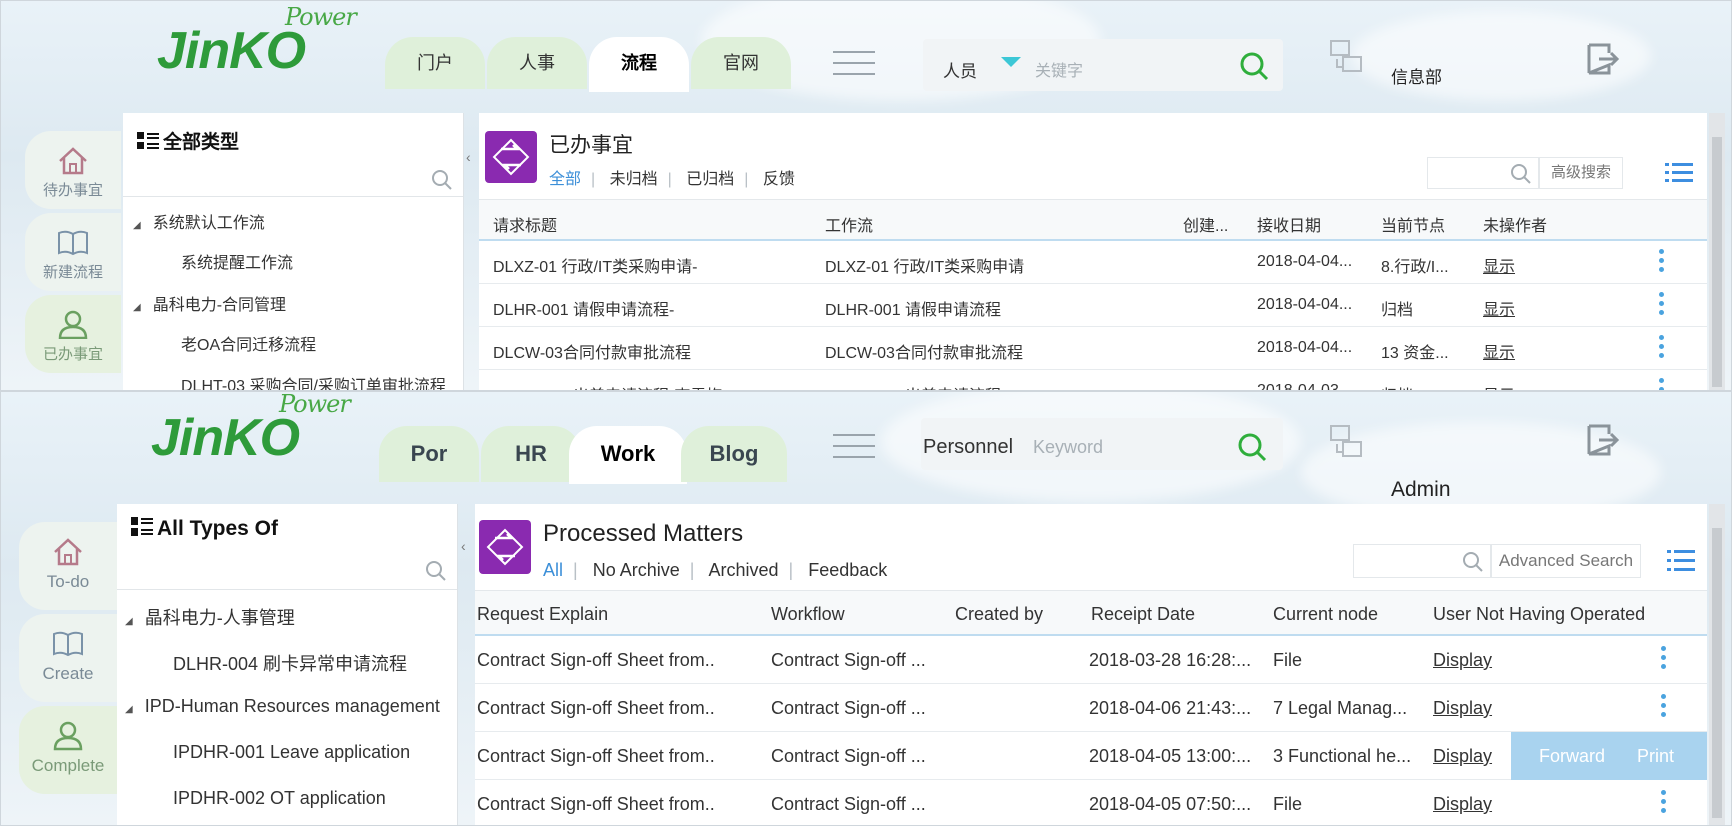 The image size is (1732, 826). I want to click on search-category-select: Personnel, so click(968, 447).